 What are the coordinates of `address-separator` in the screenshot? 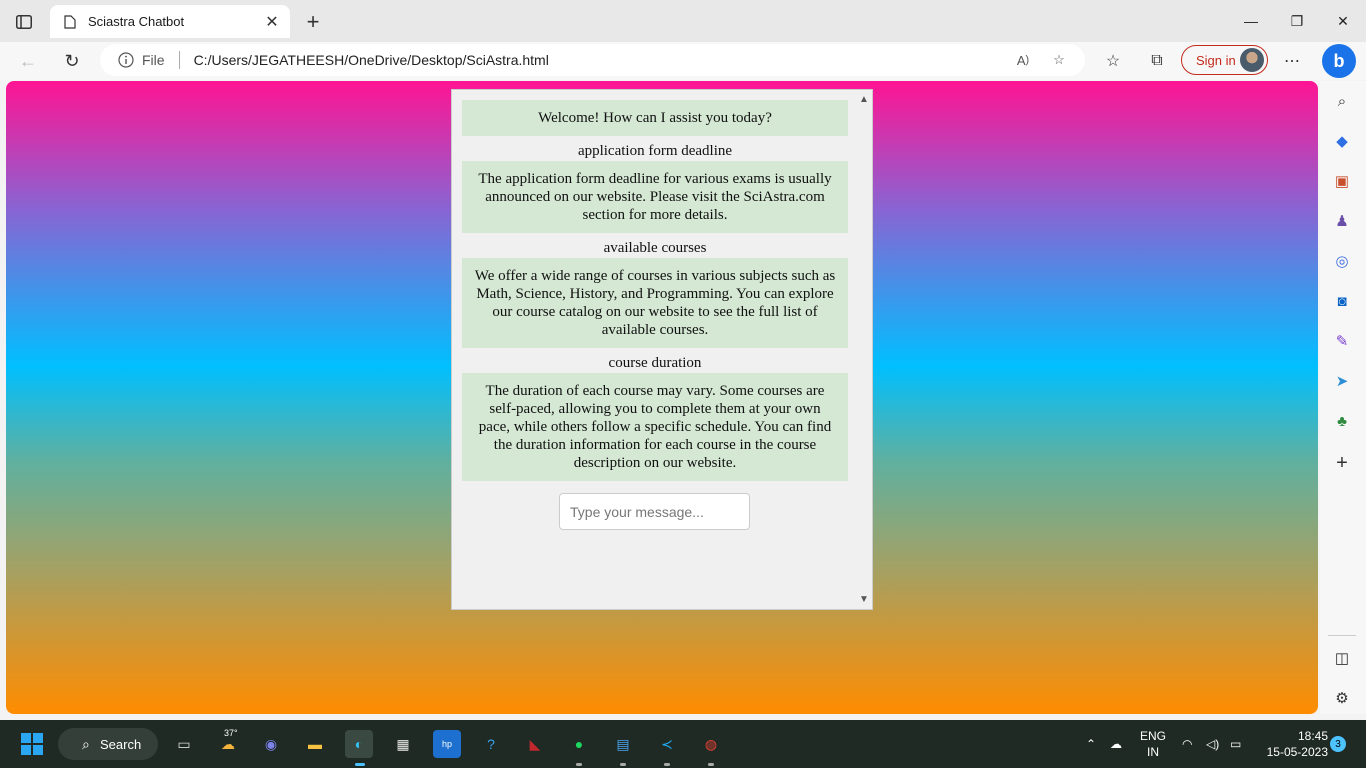 It's located at (179, 60).